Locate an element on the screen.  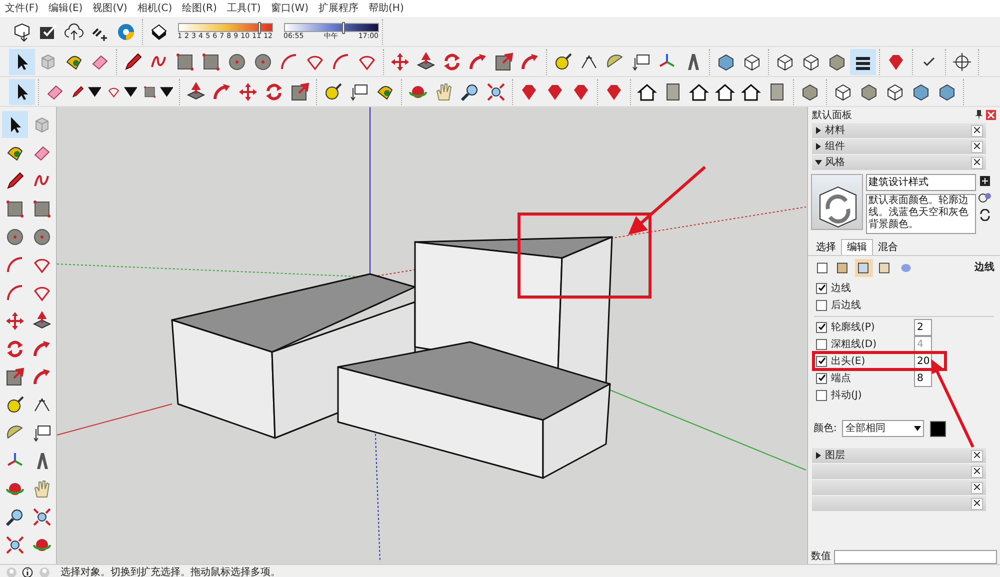
measurements-label: 数值 is located at coordinates (820, 557).